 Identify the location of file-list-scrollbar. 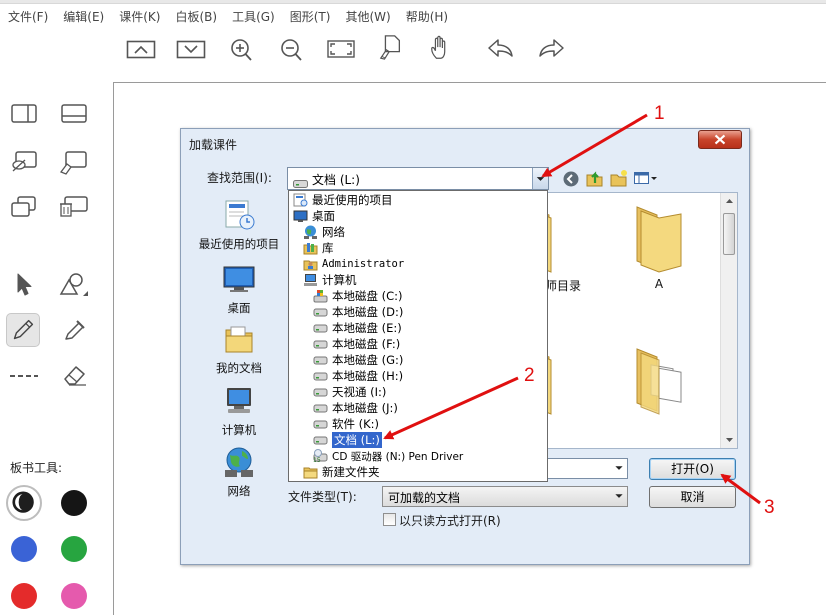
(728, 320).